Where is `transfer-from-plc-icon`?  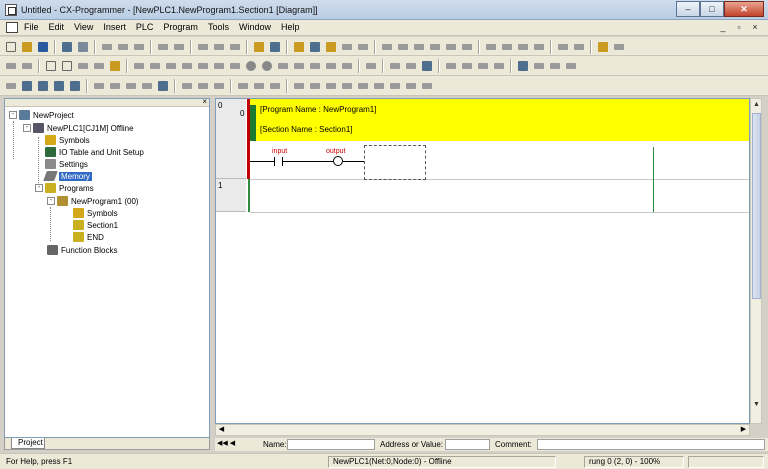
transfer-from-plc-icon is located at coordinates (403, 47).